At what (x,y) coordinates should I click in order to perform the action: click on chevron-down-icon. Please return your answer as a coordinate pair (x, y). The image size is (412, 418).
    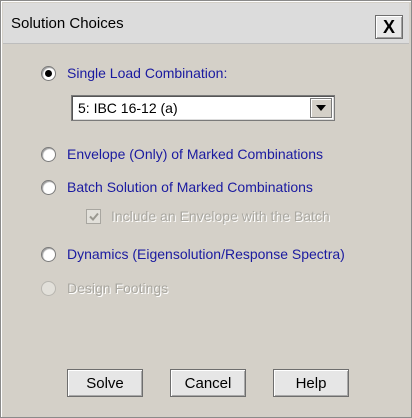
    Looking at the image, I should click on (321, 108).